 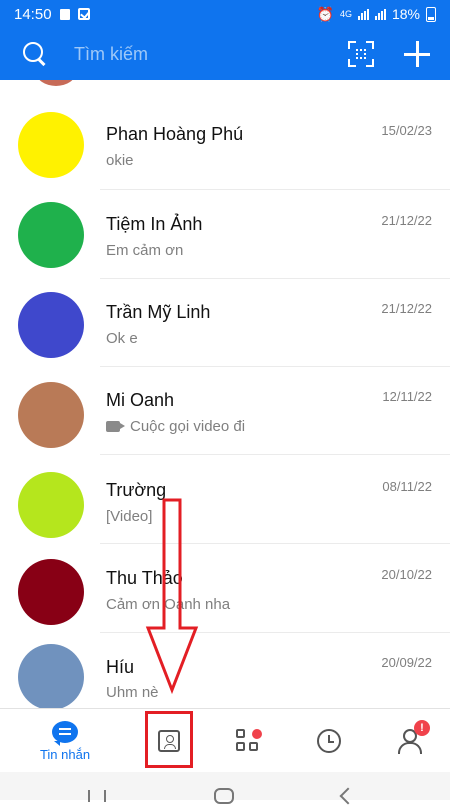 What do you see at coordinates (132, 692) in the screenshot?
I see `last-message: Uhm nè` at bounding box center [132, 692].